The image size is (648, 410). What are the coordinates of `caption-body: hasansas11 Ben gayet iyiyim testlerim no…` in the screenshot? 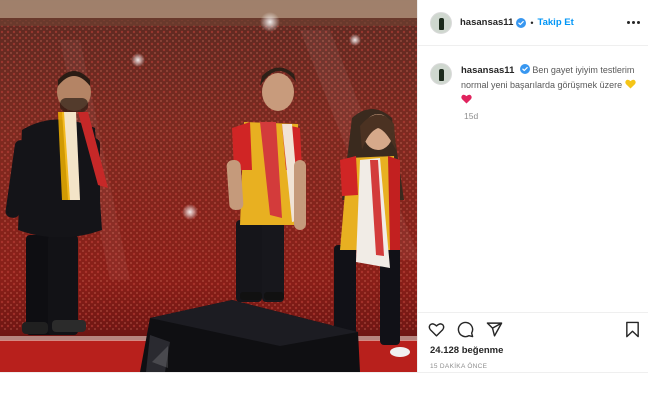 It's located at (548, 85).